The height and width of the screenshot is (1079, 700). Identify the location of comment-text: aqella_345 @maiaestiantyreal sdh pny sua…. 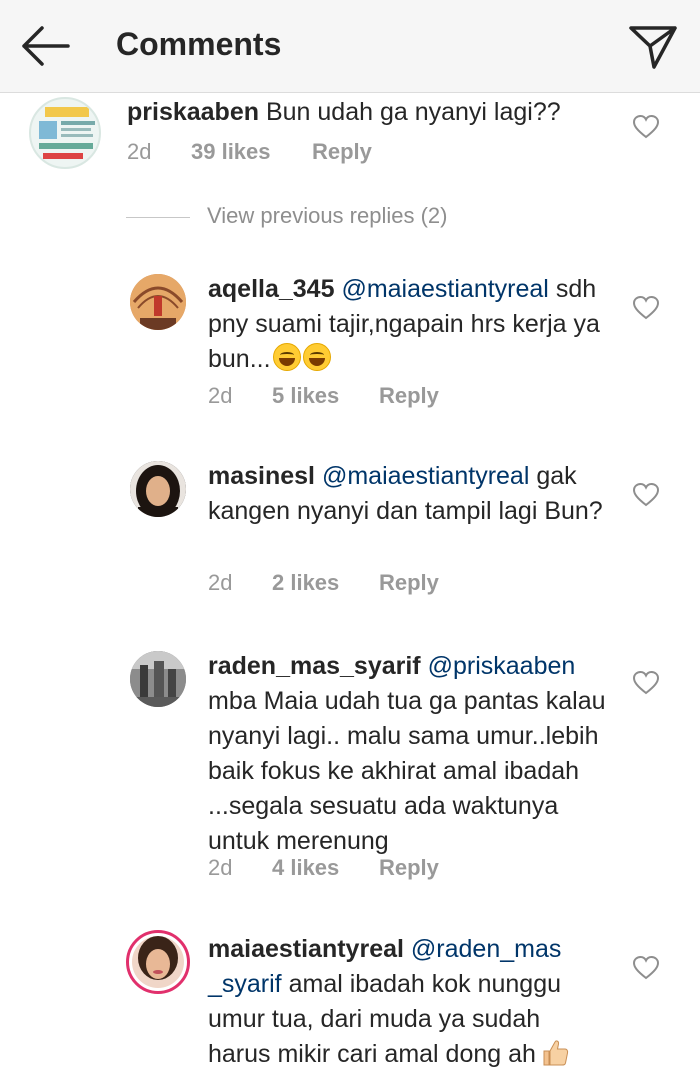
(418, 324).